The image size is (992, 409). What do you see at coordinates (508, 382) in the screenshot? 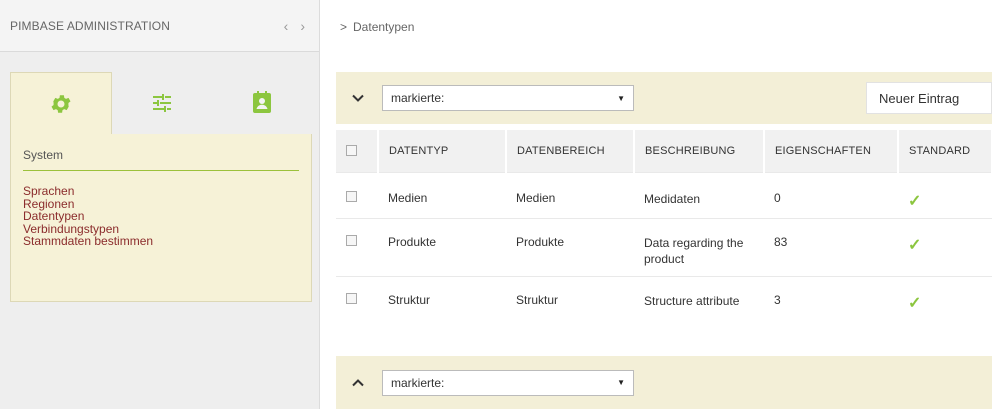
I see `bulk-action-select-bottom: markierte: ▼` at bounding box center [508, 382].